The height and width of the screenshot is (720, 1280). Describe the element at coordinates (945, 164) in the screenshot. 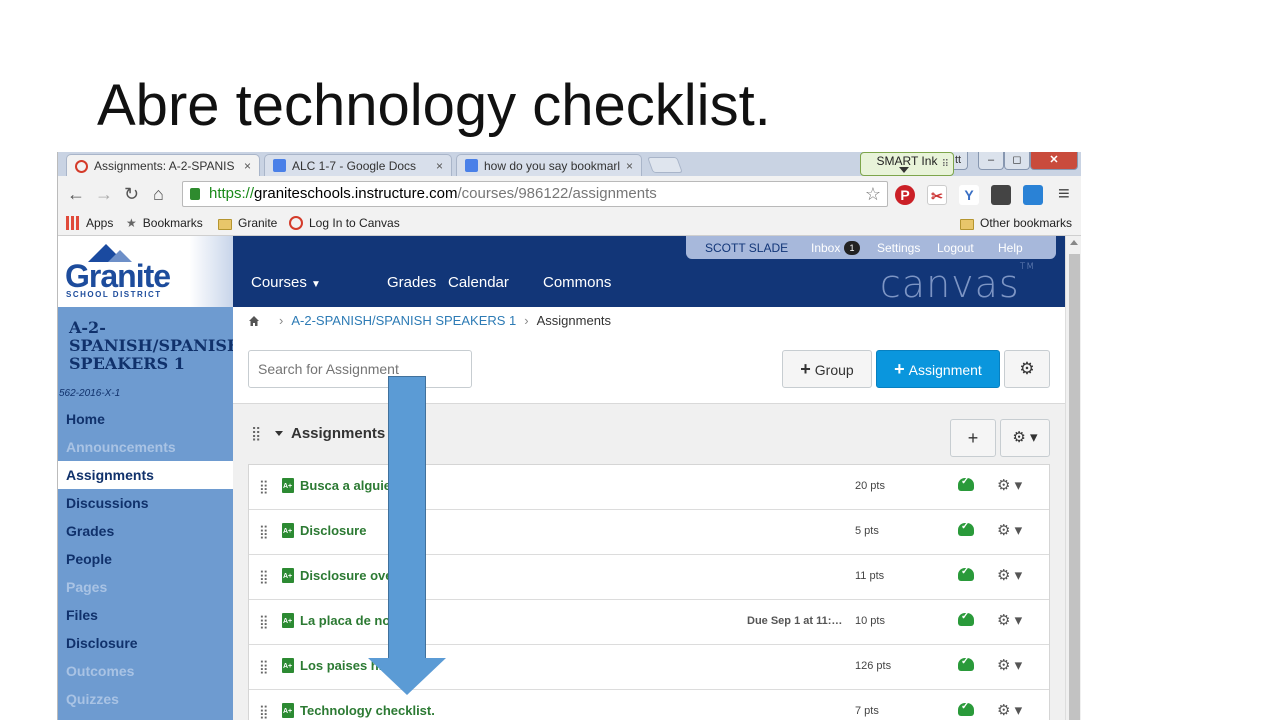

I see `grip-icon: ⠿` at that location.